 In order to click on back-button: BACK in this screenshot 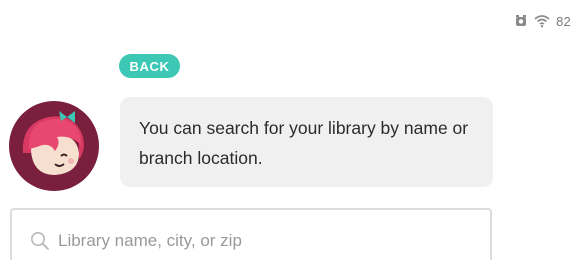, I will do `click(149, 66)`.